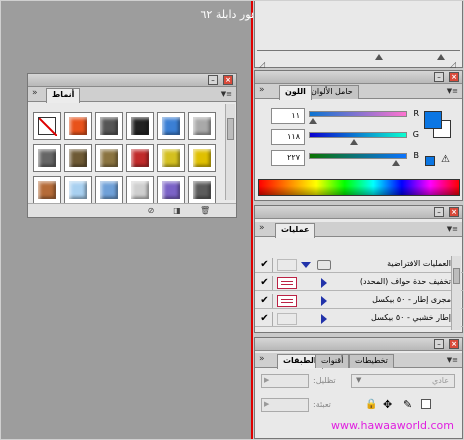 Image resolution: width=464 pixels, height=440 pixels. I want to click on channel-value-input: ١١٨, so click(288, 137).